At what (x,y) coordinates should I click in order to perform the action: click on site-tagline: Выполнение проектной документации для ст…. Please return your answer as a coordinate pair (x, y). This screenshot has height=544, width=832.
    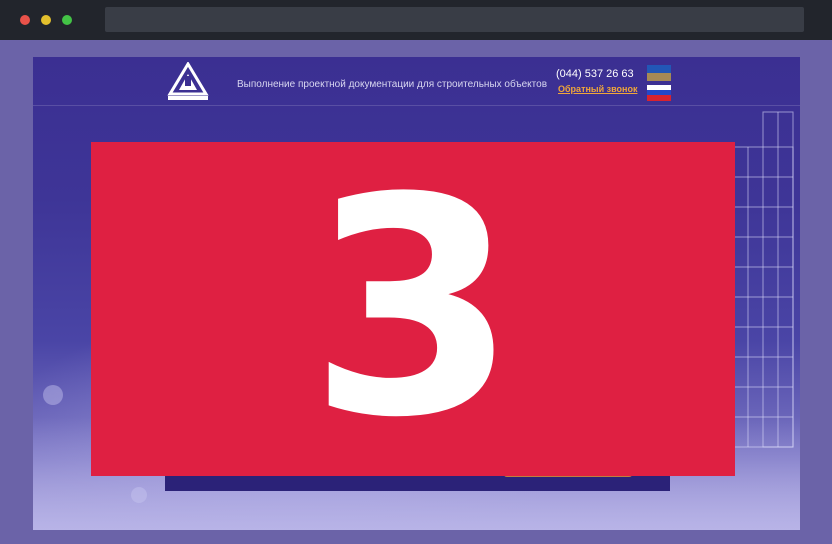
    Looking at the image, I should click on (392, 84).